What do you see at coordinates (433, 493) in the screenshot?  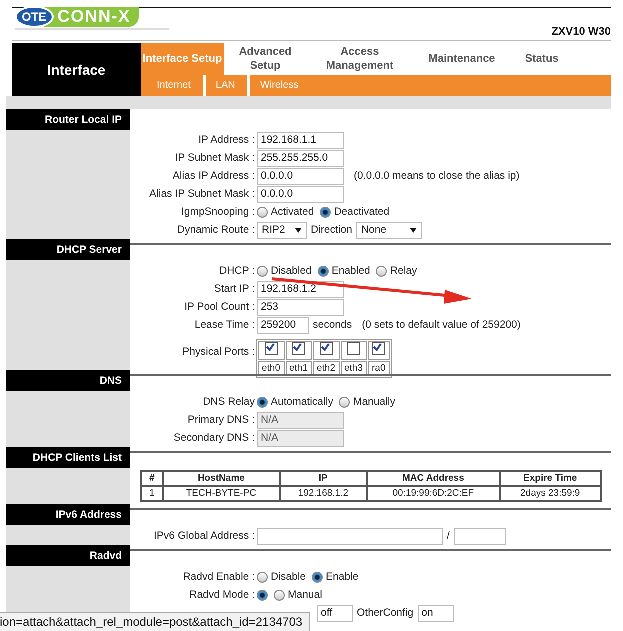 I see `table-cell: 00:19:99:6D:2C:EF` at bounding box center [433, 493].